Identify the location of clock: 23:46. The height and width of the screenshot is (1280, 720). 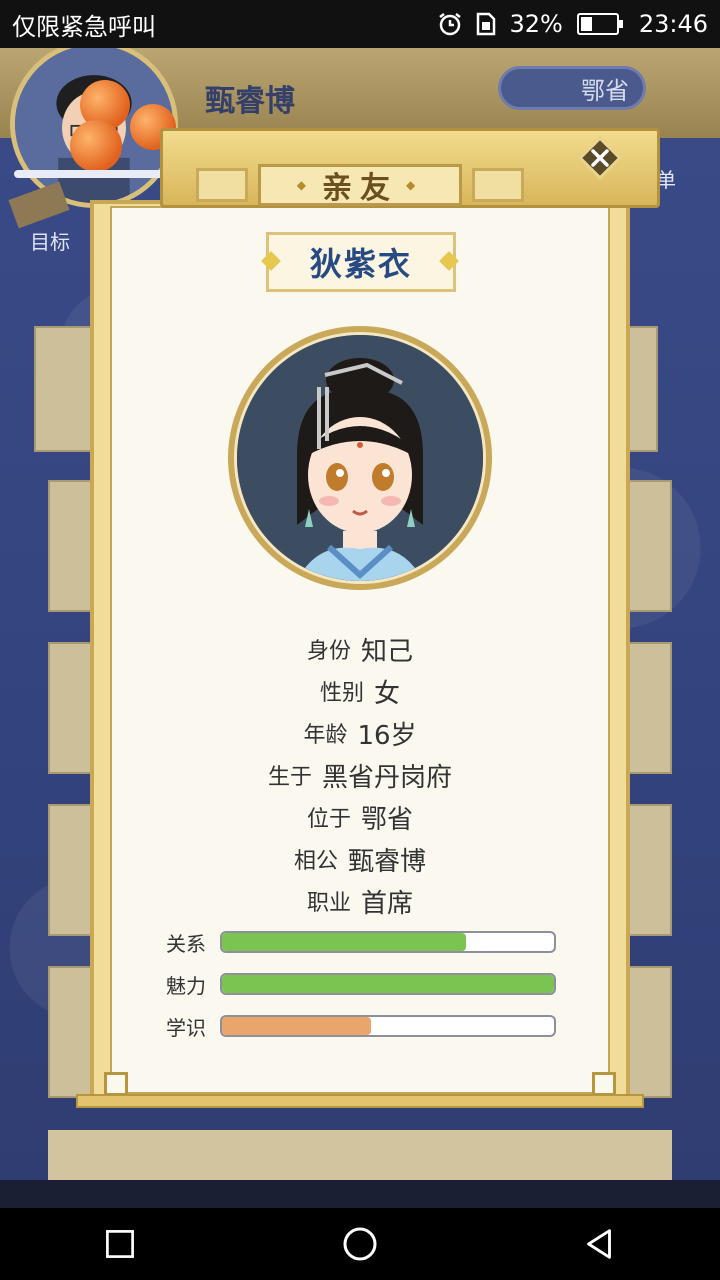
(673, 24).